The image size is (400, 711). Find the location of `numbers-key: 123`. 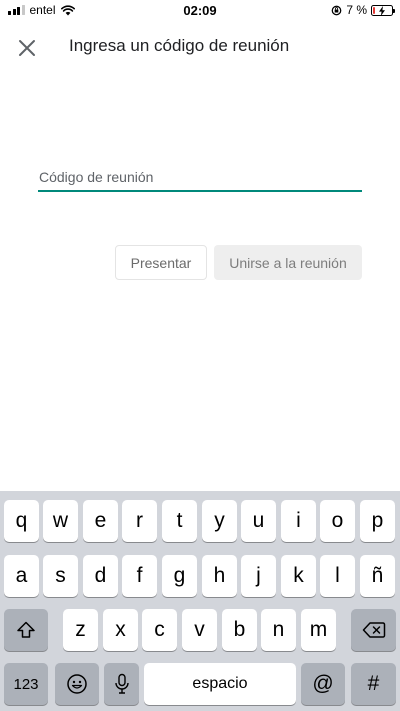

numbers-key: 123 is located at coordinates (26, 684).